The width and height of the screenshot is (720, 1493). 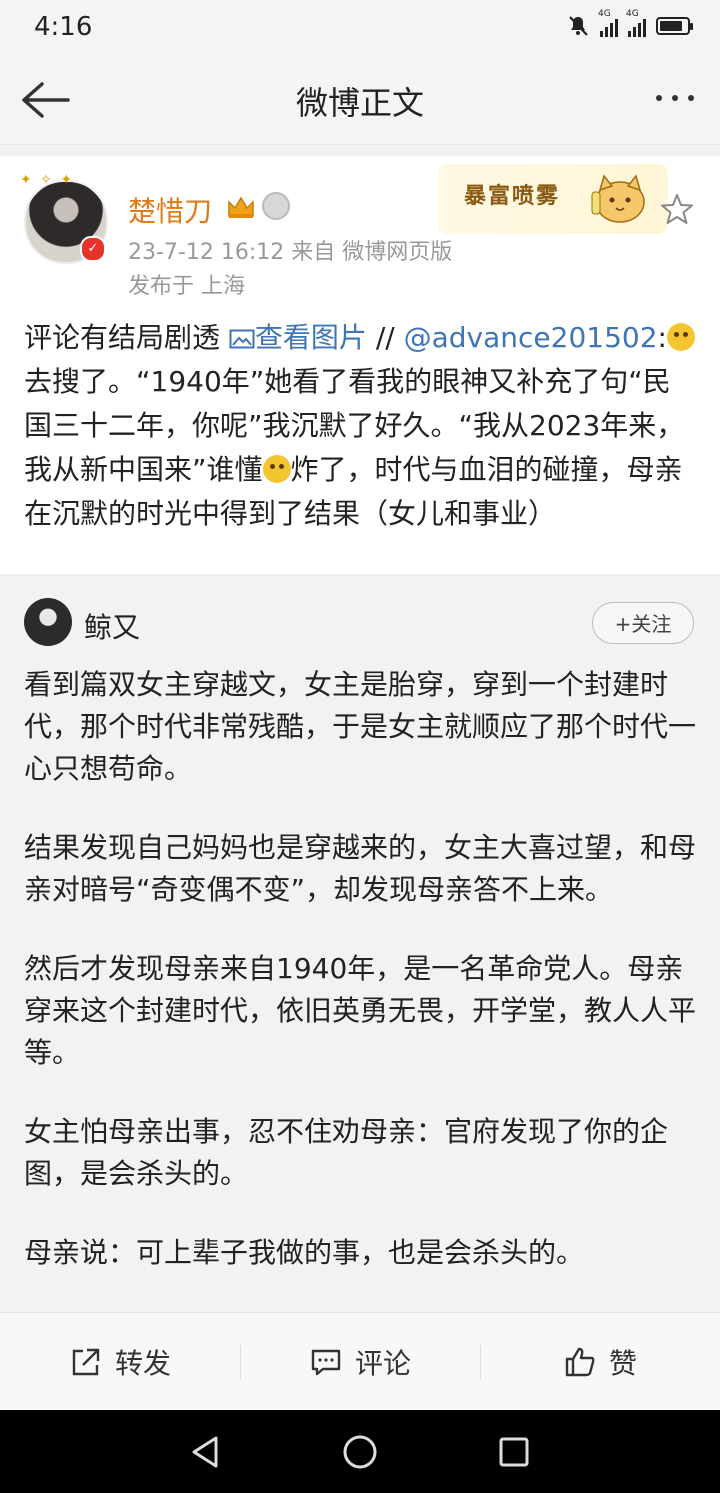 I want to click on nav-bar: 微博正文, so click(x=360, y=100).